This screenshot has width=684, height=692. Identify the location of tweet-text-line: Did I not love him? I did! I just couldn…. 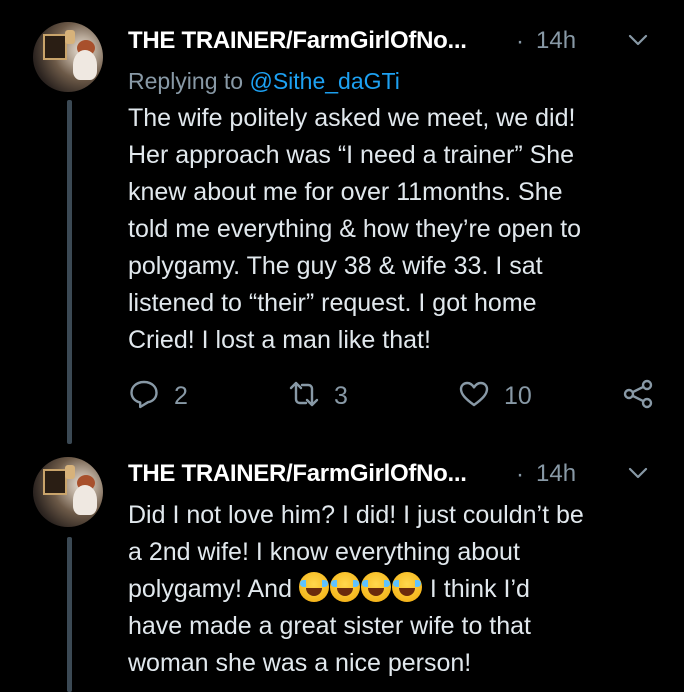
(356, 515).